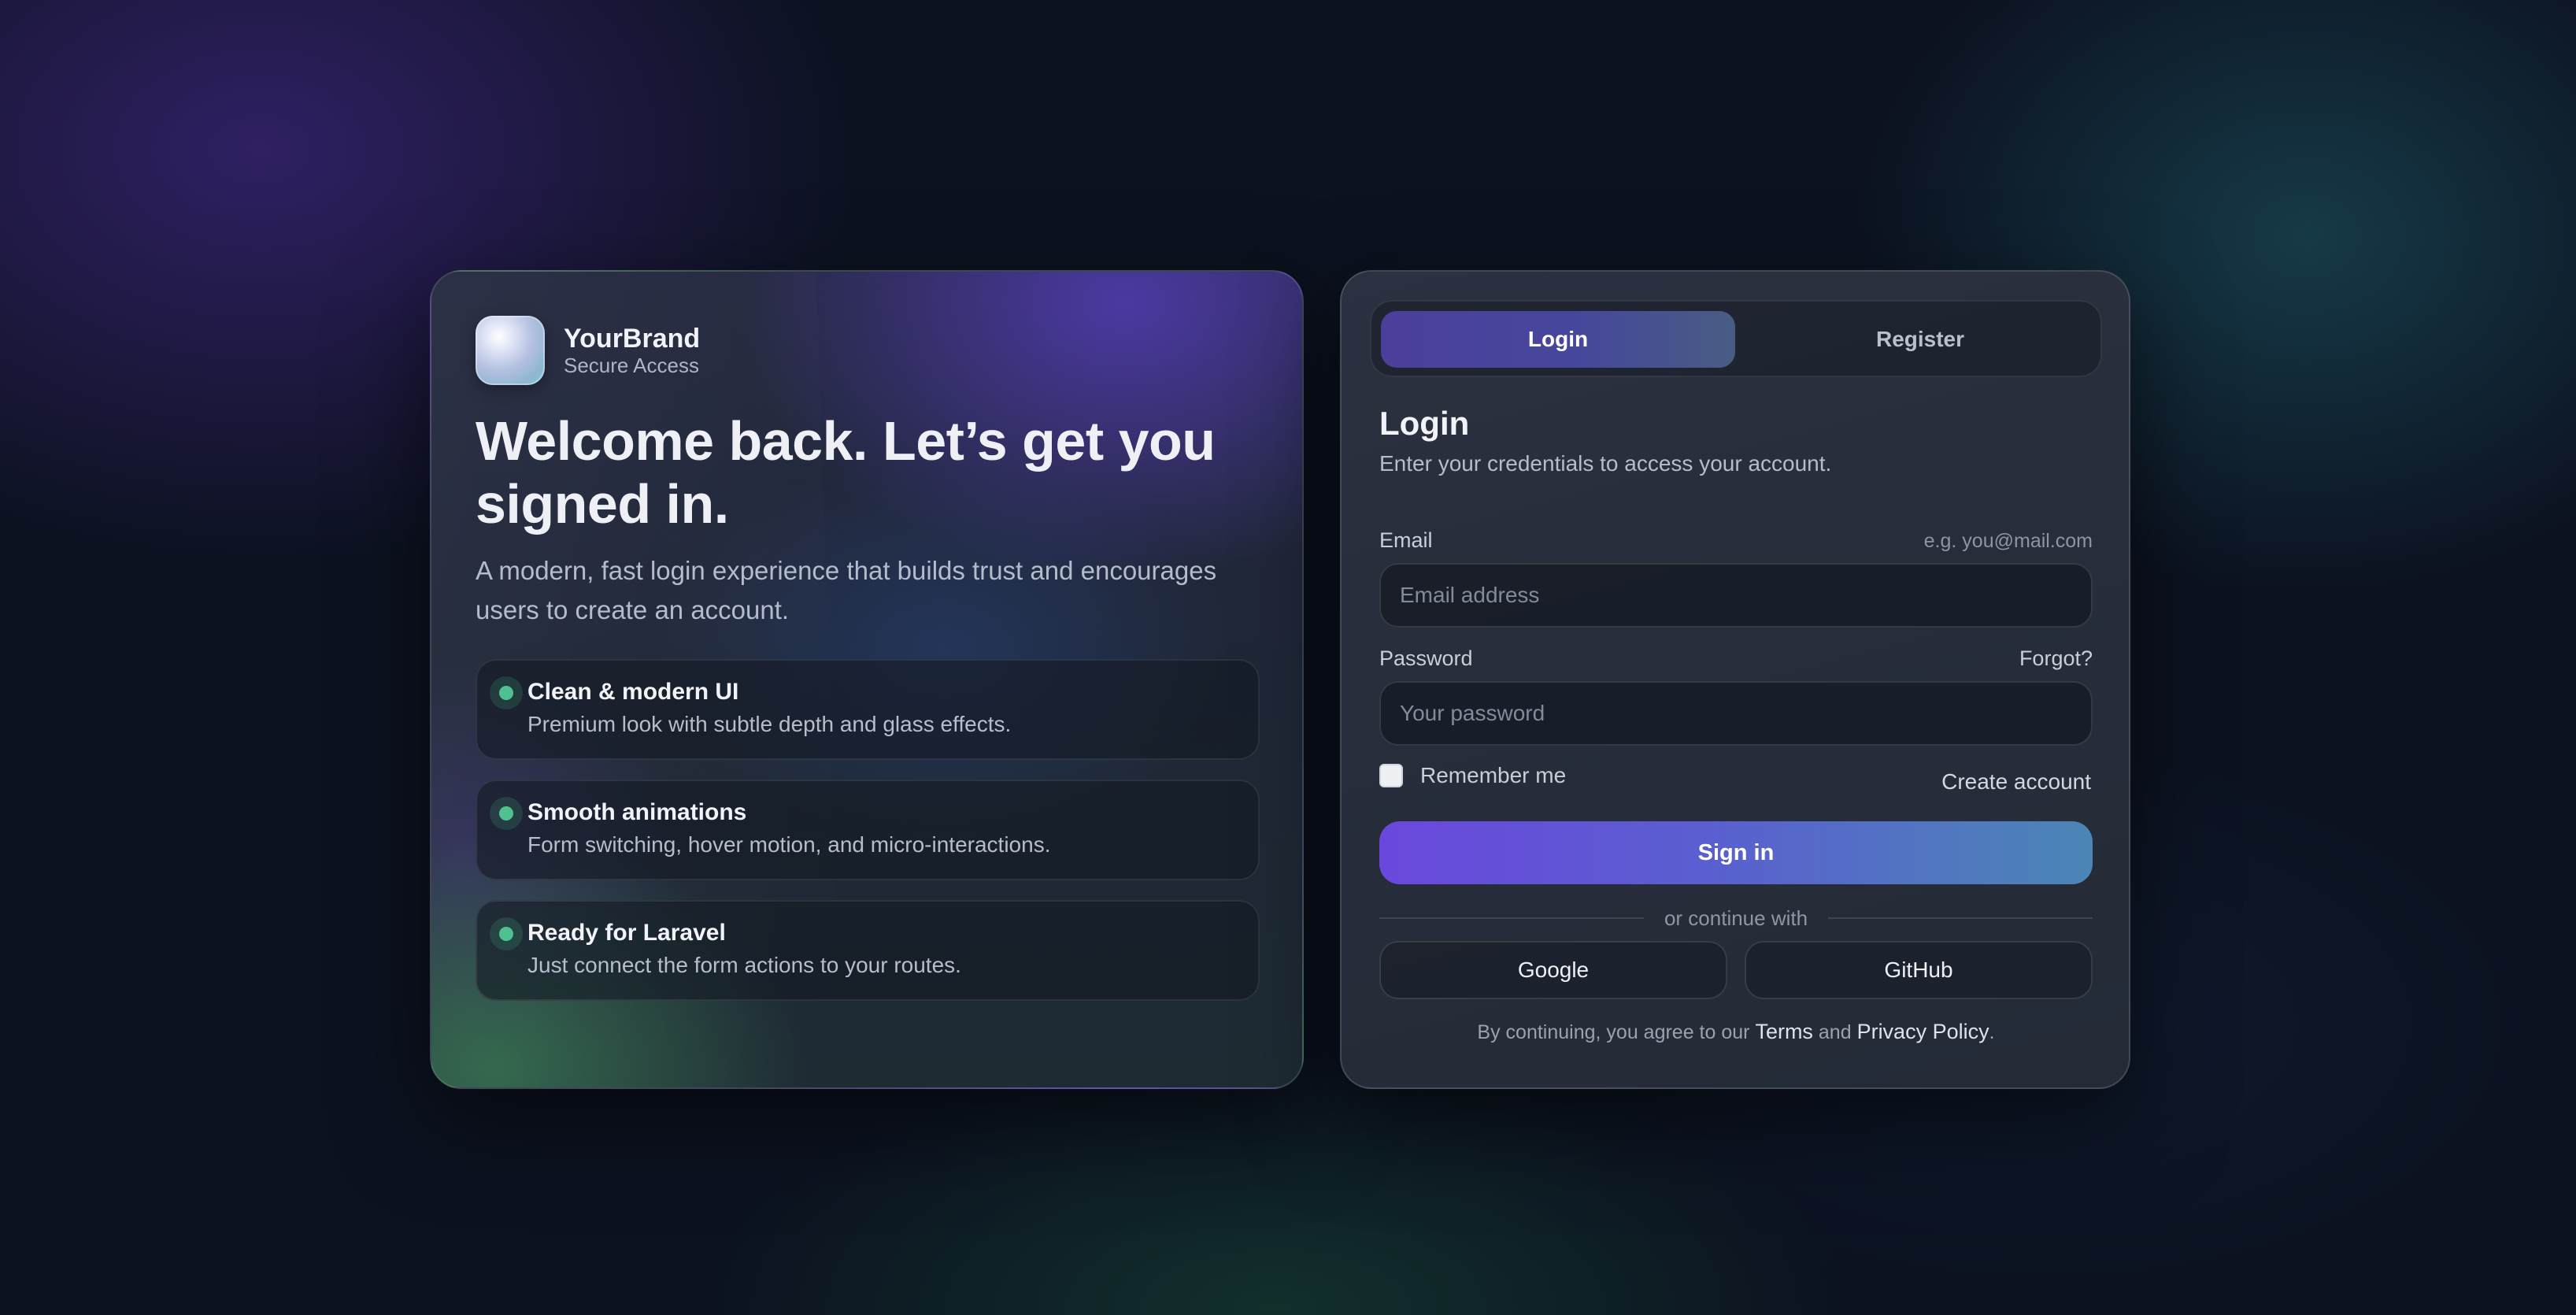 This screenshot has width=2576, height=1315. What do you see at coordinates (1923, 1031) in the screenshot?
I see `privacy-policy-link: Privacy Policy` at bounding box center [1923, 1031].